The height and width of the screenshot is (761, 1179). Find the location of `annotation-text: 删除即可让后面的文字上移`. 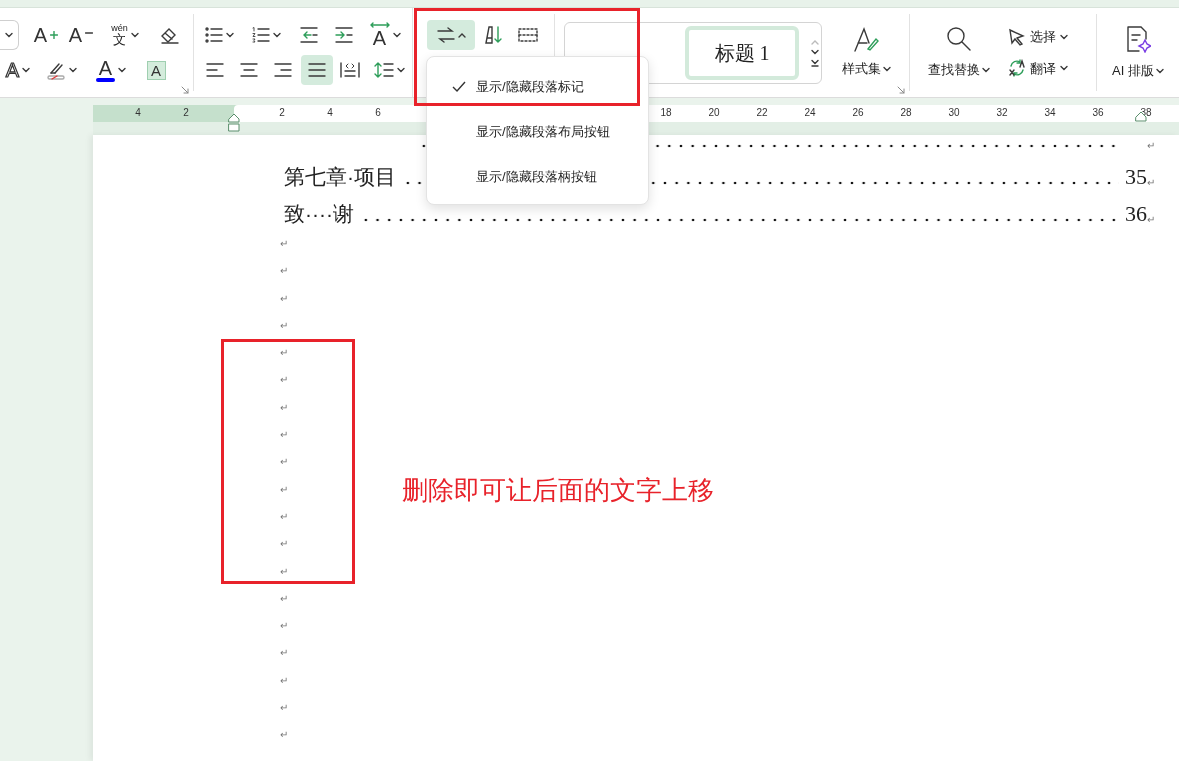

annotation-text: 删除即可让后面的文字上移 is located at coordinates (558, 490).